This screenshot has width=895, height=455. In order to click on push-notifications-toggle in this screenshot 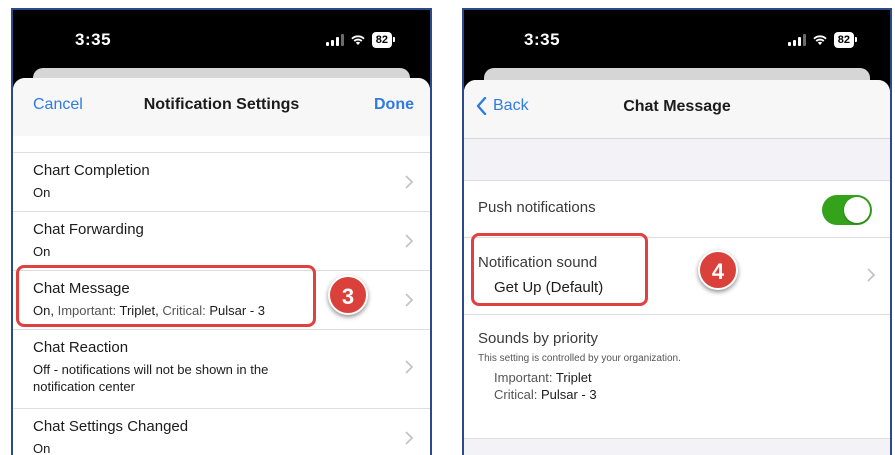, I will do `click(847, 210)`.